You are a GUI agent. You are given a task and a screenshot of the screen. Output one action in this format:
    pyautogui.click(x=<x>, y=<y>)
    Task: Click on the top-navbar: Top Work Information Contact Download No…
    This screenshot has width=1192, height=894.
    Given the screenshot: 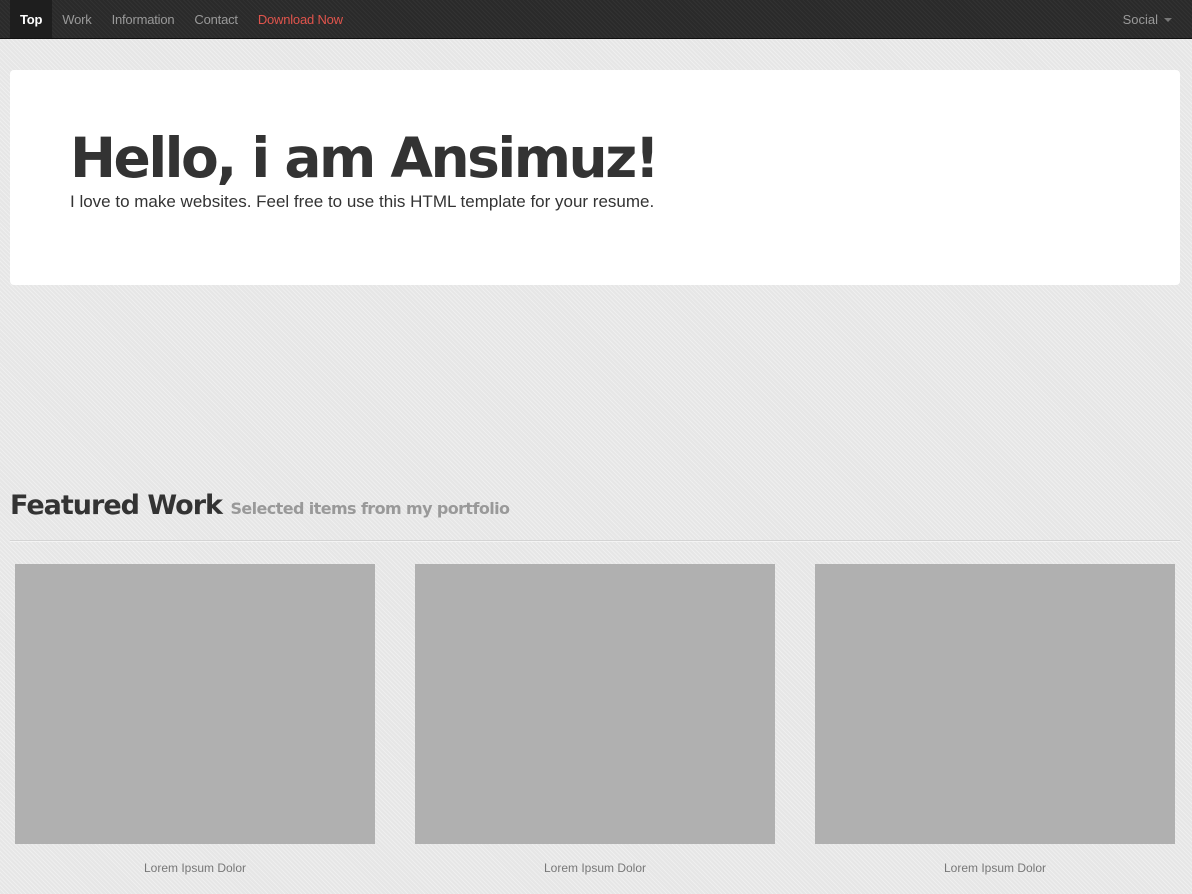 What is the action you would take?
    pyautogui.click(x=596, y=19)
    